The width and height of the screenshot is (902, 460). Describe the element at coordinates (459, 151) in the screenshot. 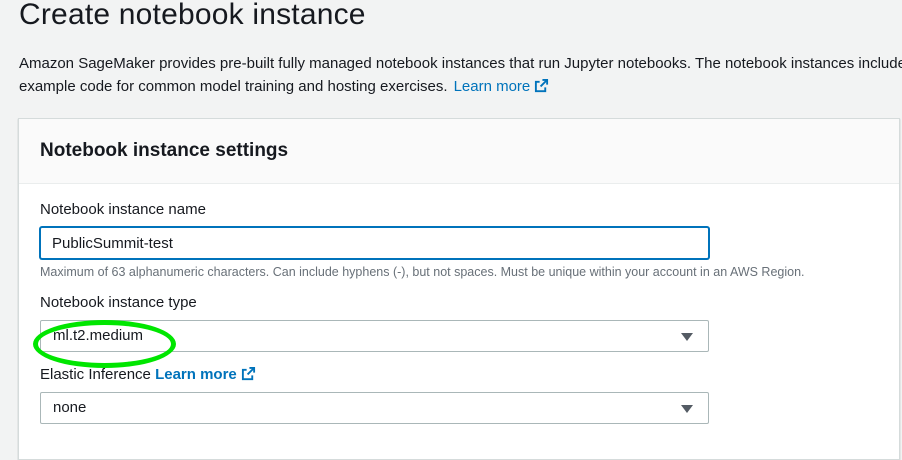

I see `panel-header: Notebook instance settings` at that location.